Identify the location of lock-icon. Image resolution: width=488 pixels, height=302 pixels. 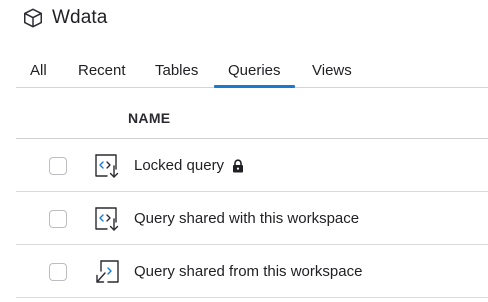
(238, 165).